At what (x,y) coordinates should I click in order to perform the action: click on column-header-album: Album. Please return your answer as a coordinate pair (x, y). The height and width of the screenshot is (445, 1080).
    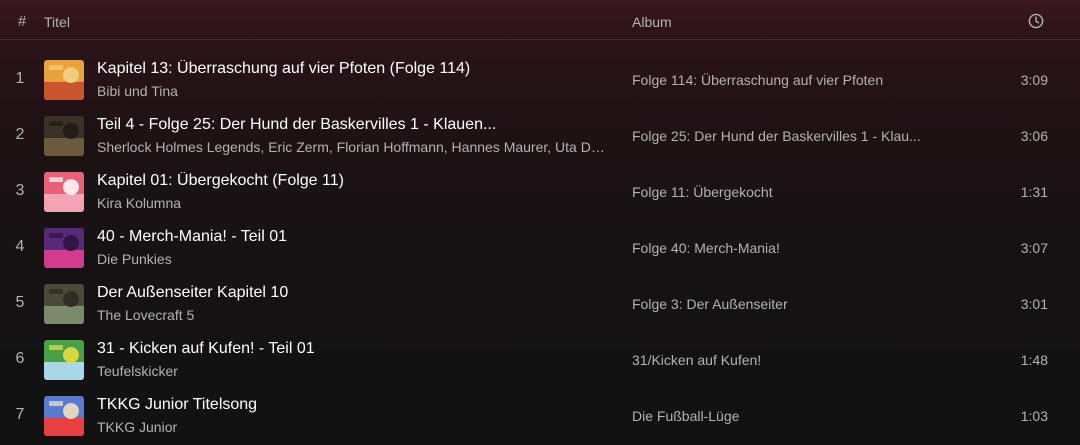
    Looking at the image, I should click on (652, 22).